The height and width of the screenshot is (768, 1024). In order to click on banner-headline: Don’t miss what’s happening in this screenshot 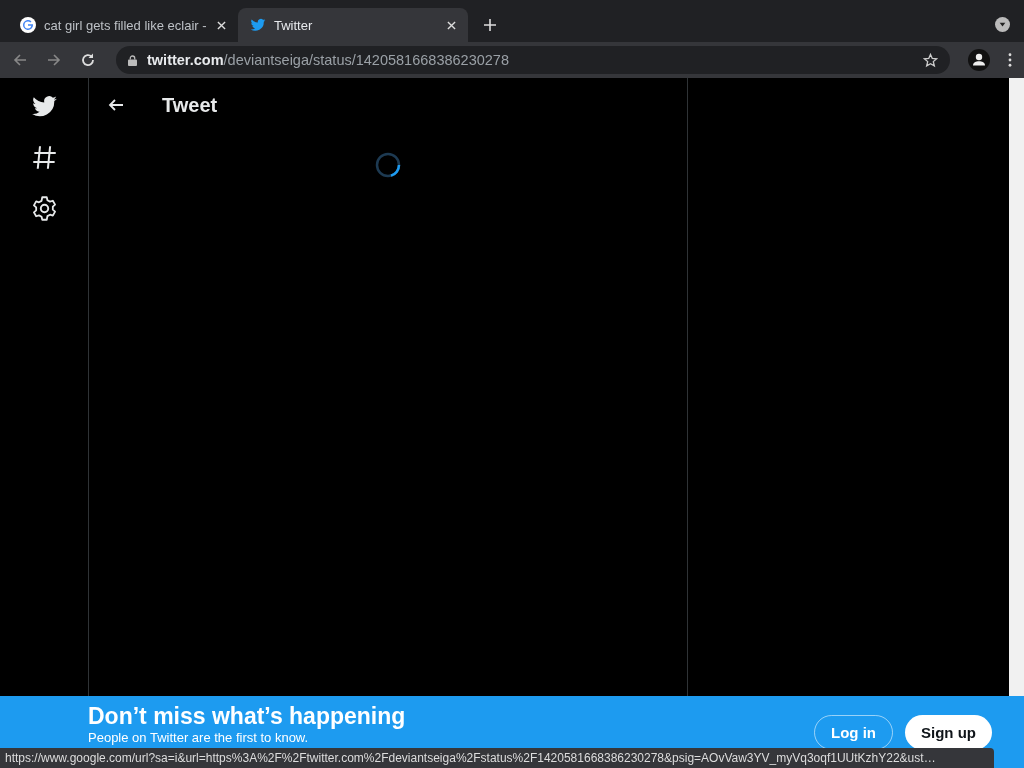, I will do `click(247, 716)`.